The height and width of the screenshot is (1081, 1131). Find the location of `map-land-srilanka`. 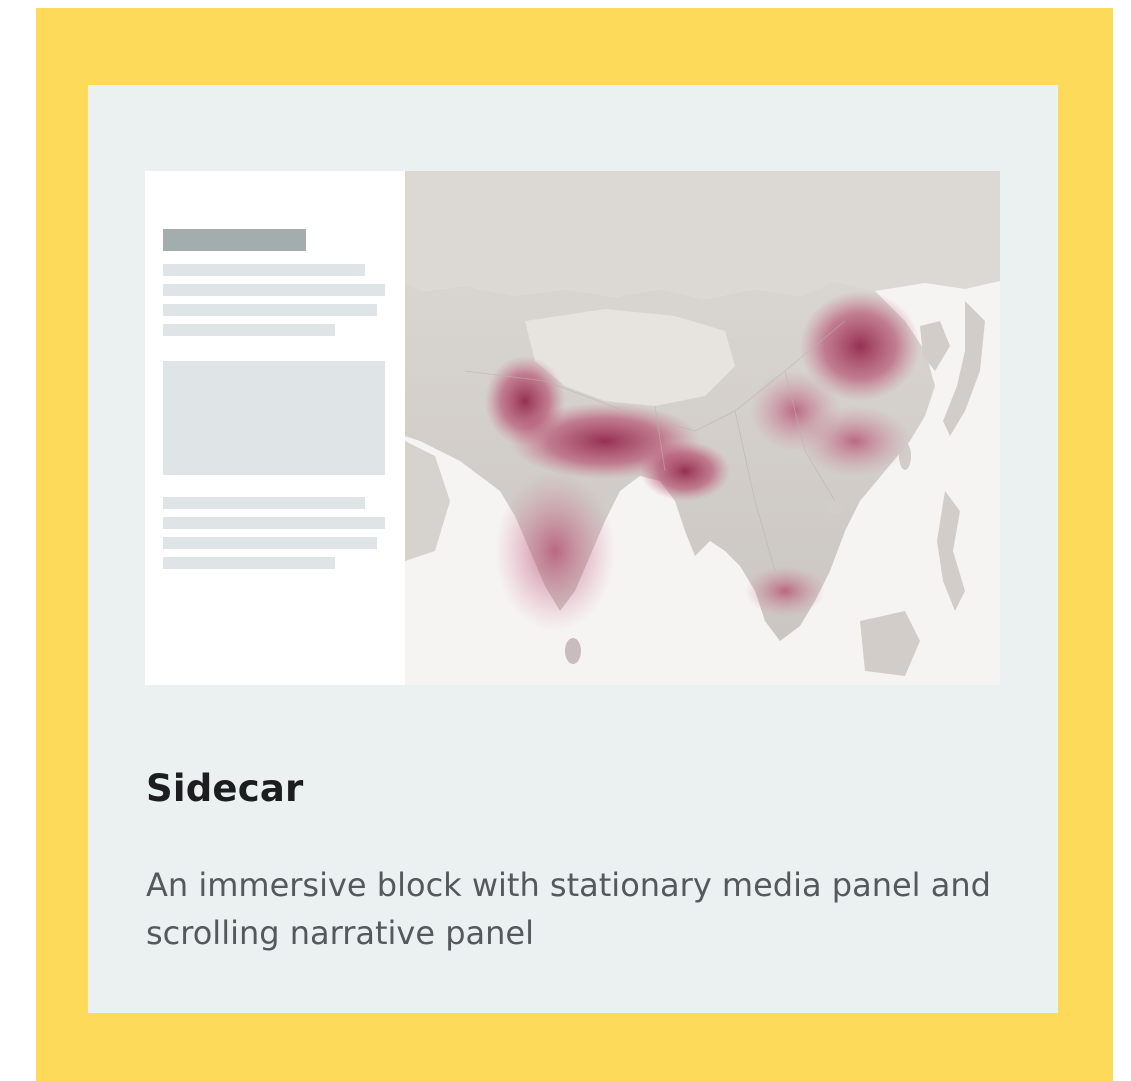

map-land-srilanka is located at coordinates (573, 651).